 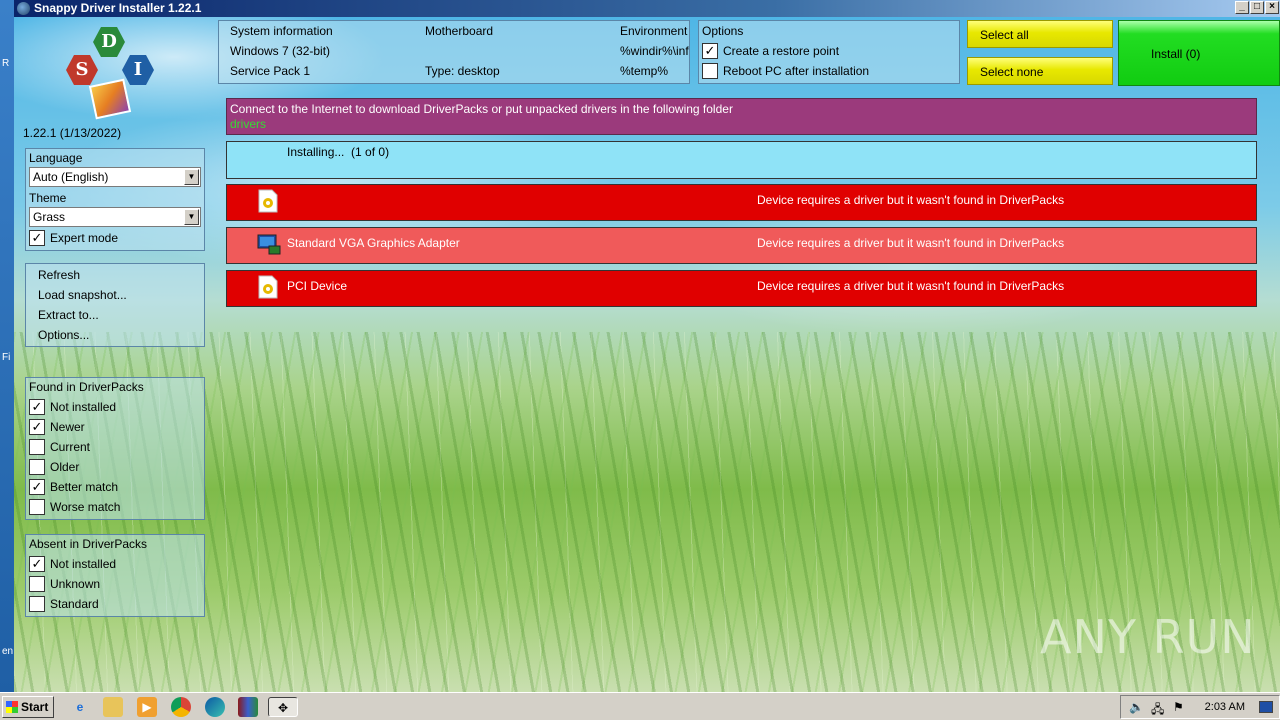 I want to click on filter-not-installed-checkbox: ✓ Not installed, so click(x=72, y=407).